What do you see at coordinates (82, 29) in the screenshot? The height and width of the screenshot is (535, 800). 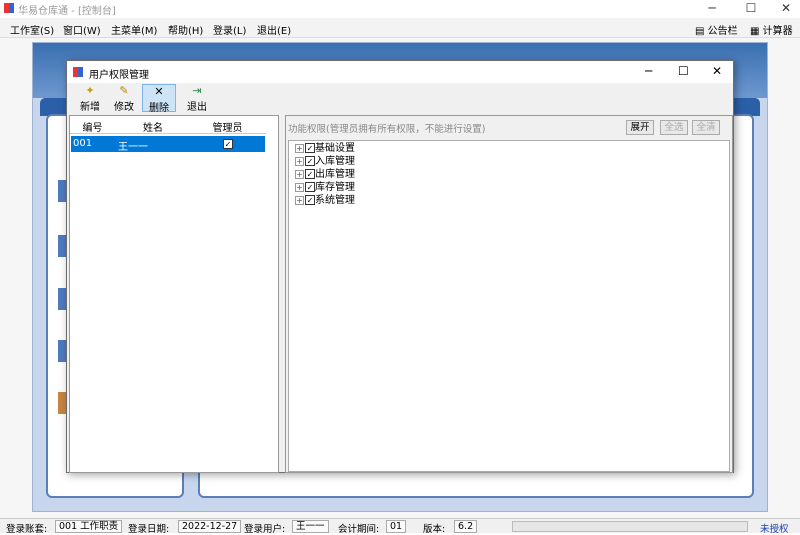 I see `menu-window: 窗口(W)` at bounding box center [82, 29].